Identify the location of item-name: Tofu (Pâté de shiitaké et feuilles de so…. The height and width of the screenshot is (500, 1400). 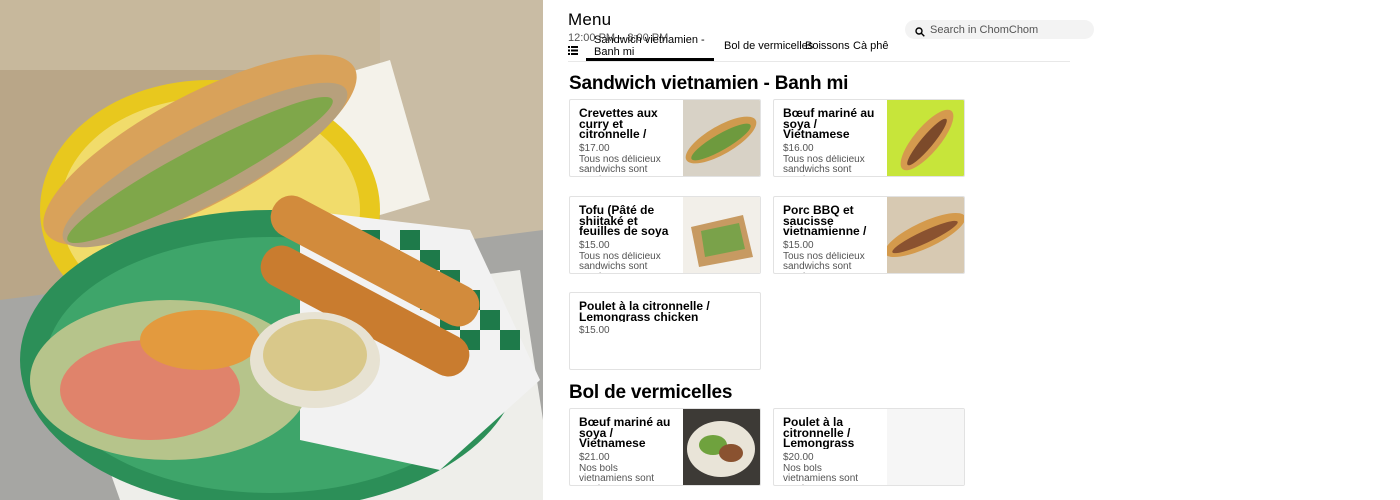
(624, 221).